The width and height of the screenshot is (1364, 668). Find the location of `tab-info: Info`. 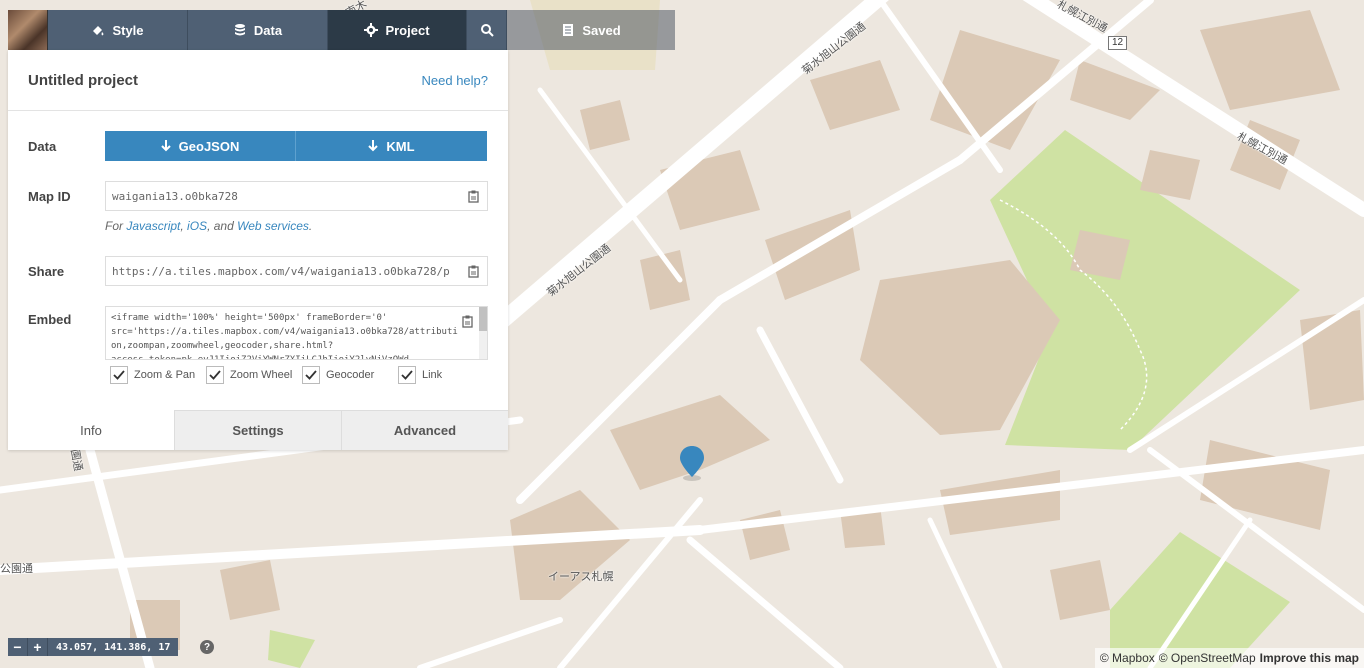

tab-info: Info is located at coordinates (91, 430).